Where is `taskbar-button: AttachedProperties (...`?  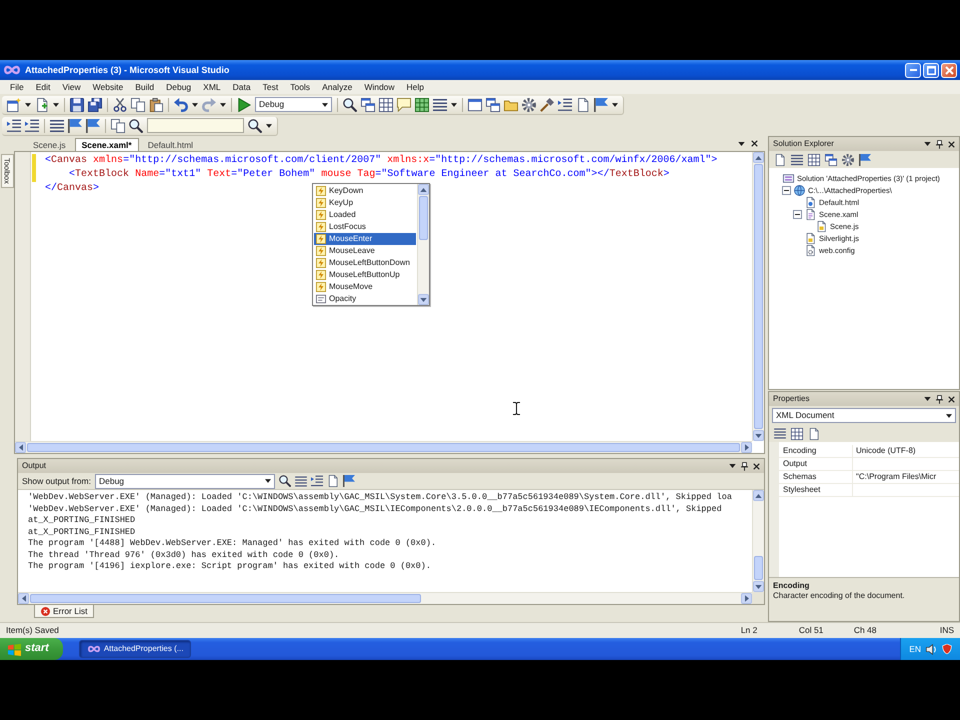 taskbar-button: AttachedProperties (... is located at coordinates (134, 649).